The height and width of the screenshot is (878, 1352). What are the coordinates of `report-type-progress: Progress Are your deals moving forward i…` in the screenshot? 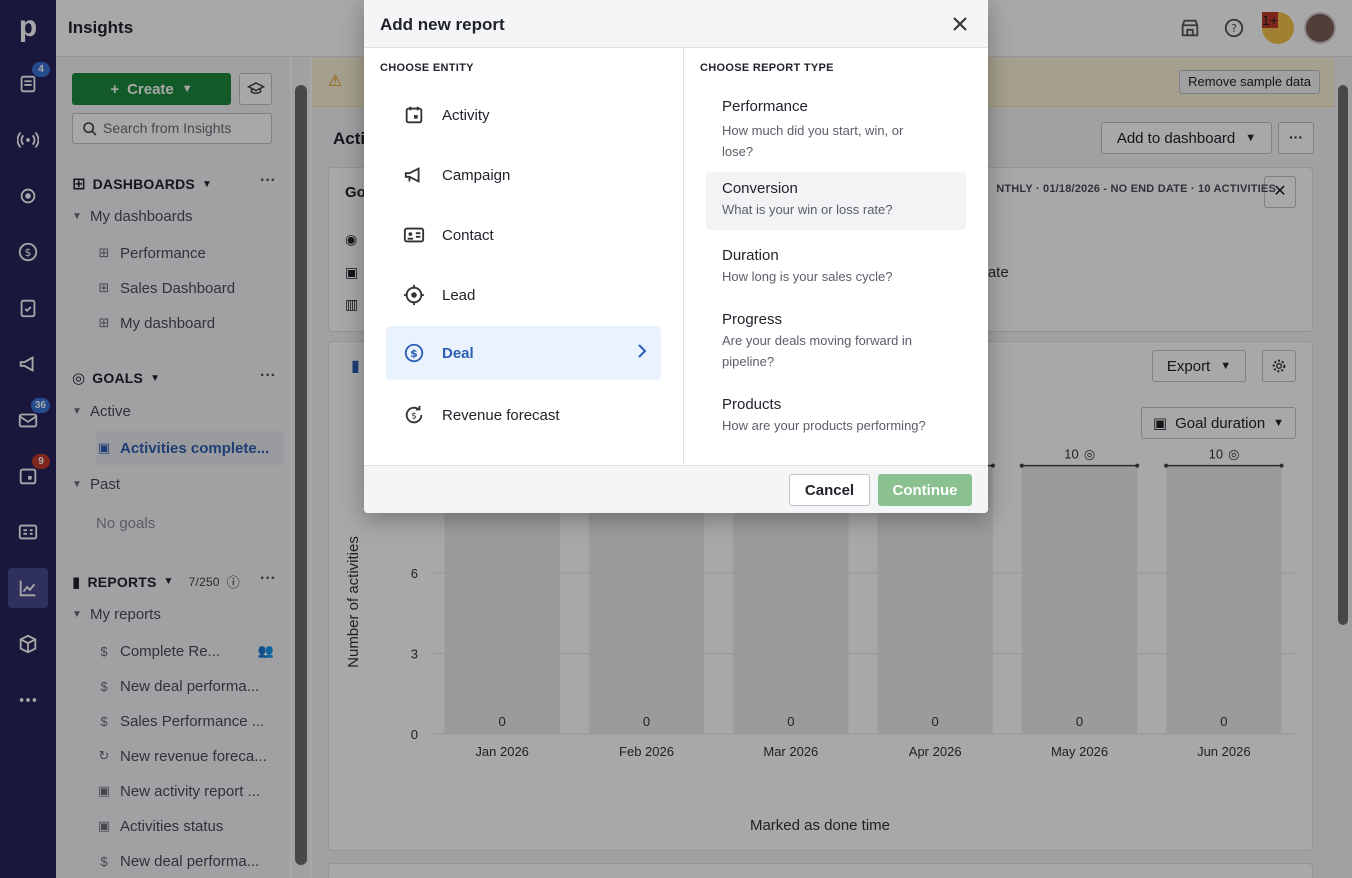 It's located at (836, 341).